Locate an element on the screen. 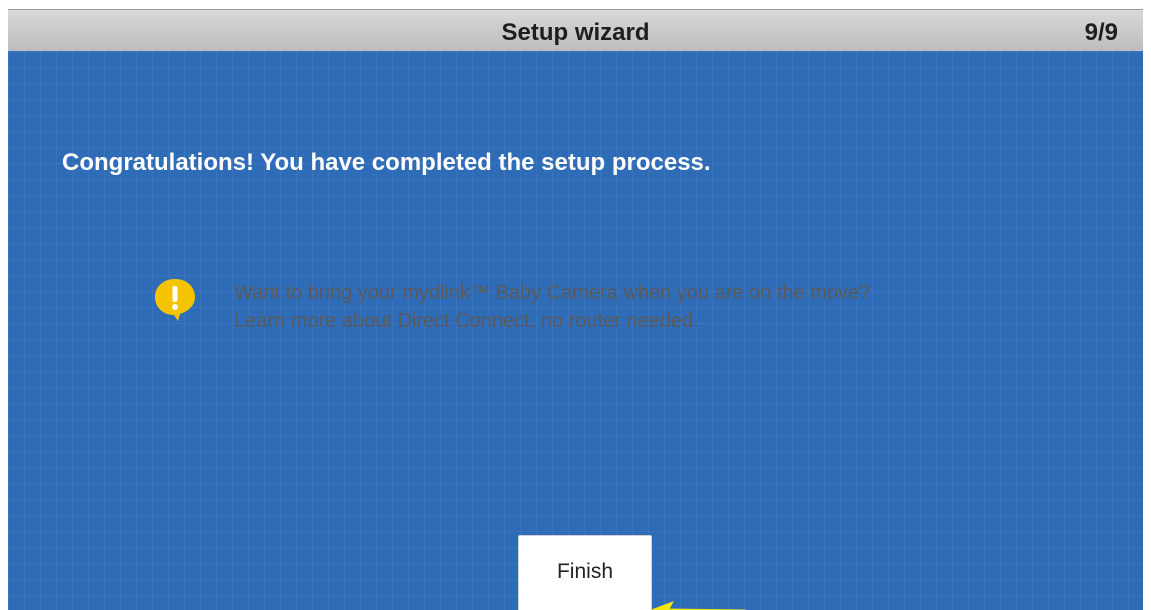 The image size is (1151, 610). step-counter: 9/9 is located at coordinates (1101, 32).